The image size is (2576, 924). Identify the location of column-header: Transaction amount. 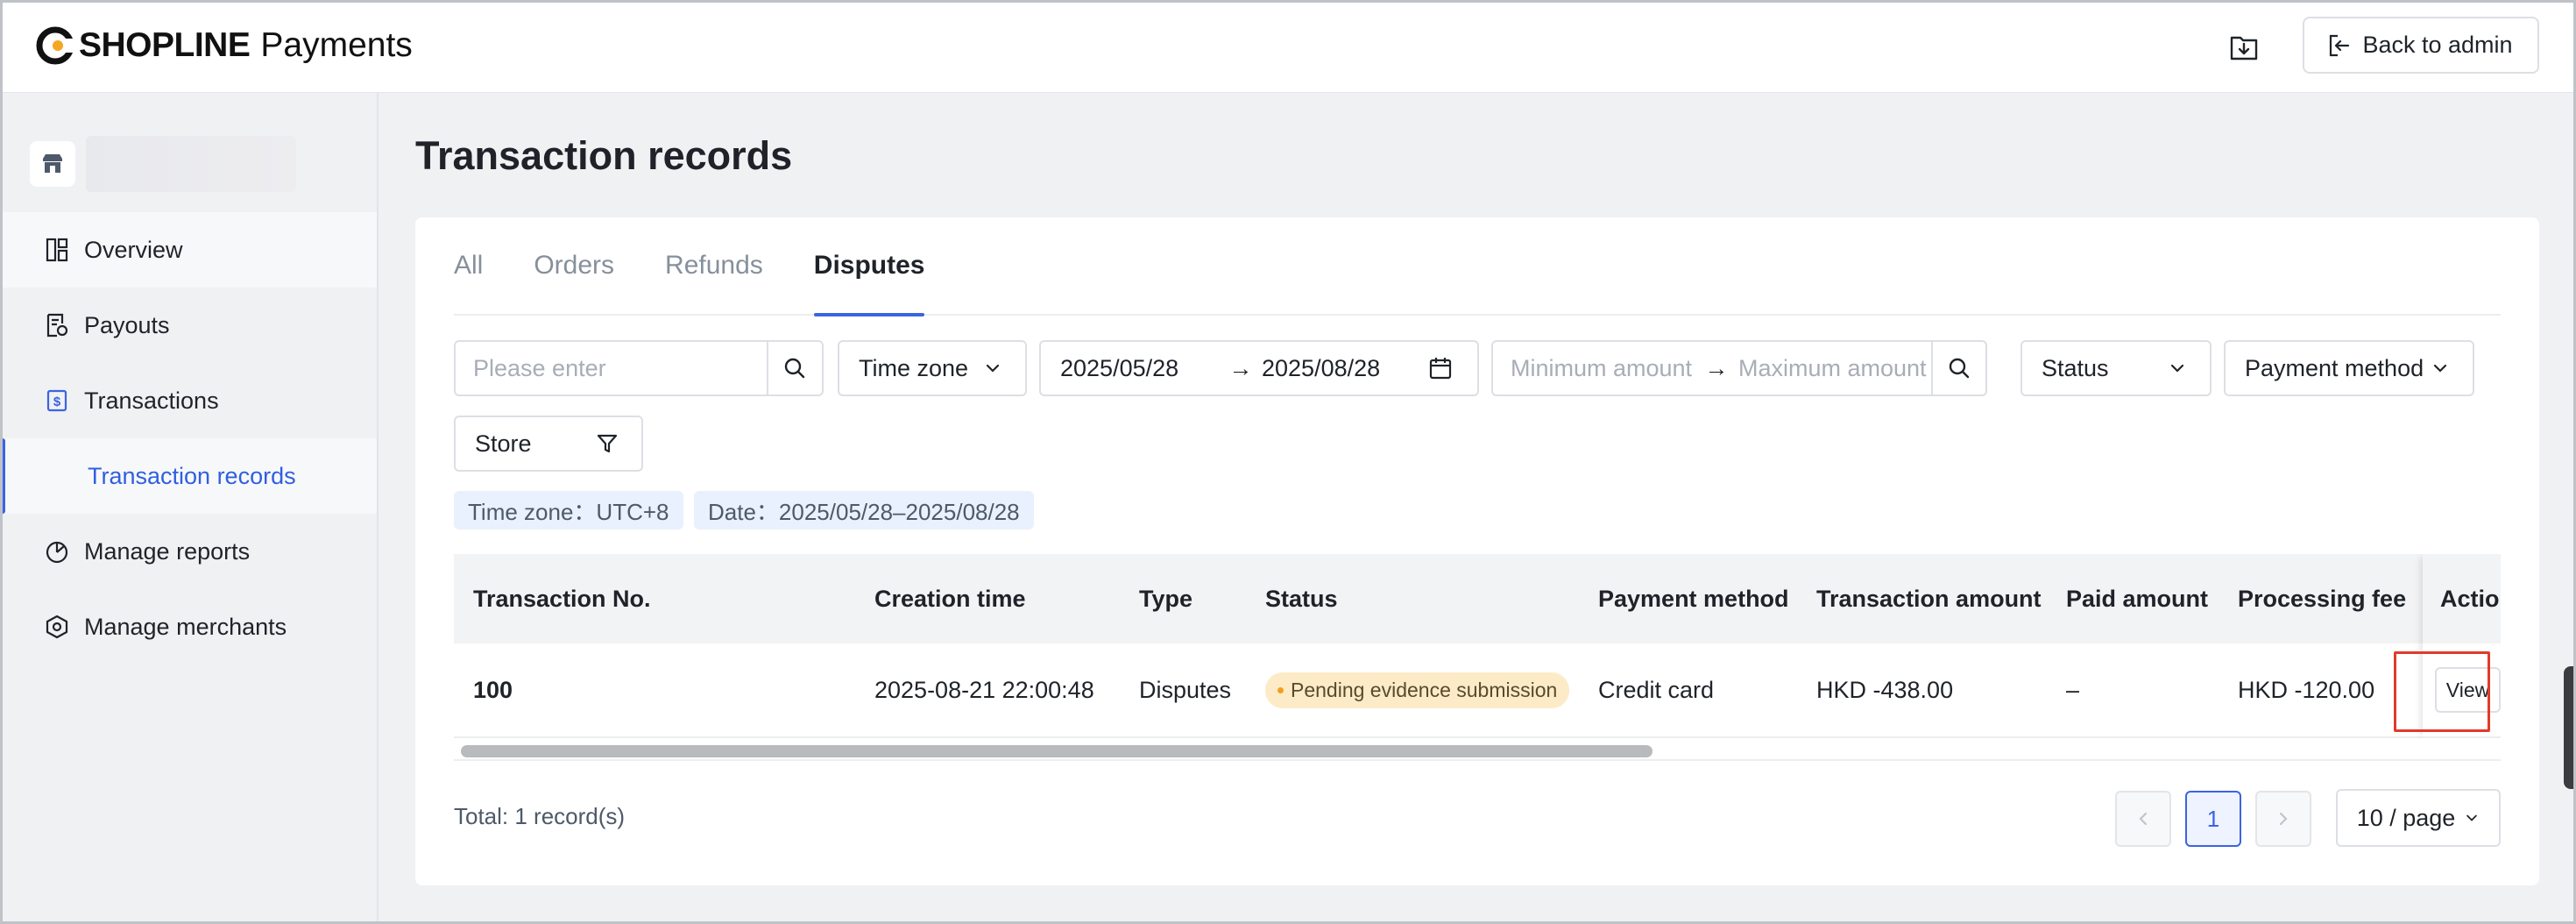
(1929, 599).